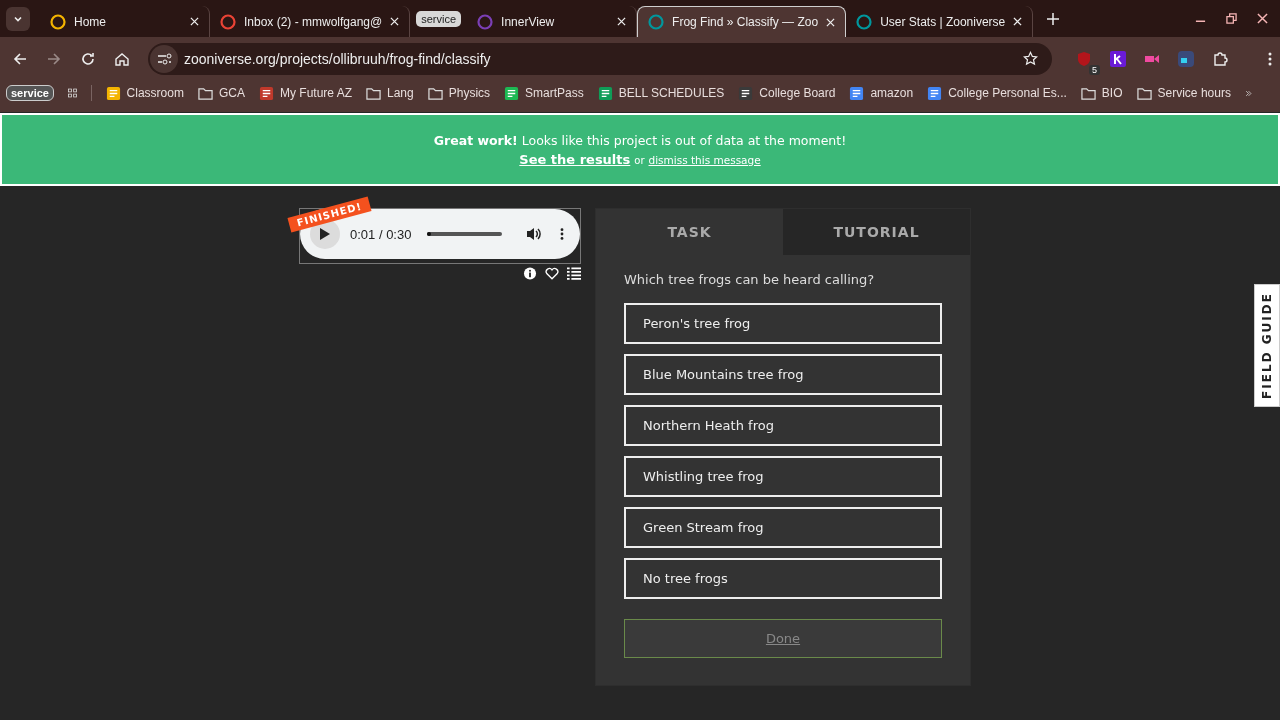 The height and width of the screenshot is (720, 1280). What do you see at coordinates (742, 21) in the screenshot?
I see `browser-tab: Frog Find » Classify — Zoo` at bounding box center [742, 21].